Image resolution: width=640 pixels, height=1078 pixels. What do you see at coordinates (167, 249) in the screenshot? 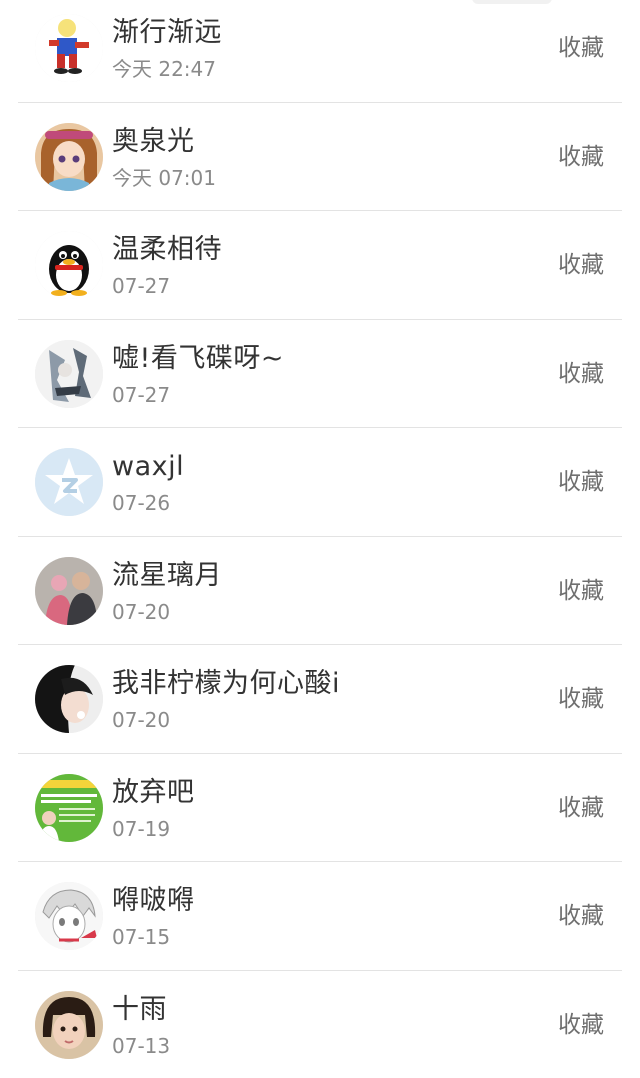
I see `visitor-name: 温柔相待` at bounding box center [167, 249].